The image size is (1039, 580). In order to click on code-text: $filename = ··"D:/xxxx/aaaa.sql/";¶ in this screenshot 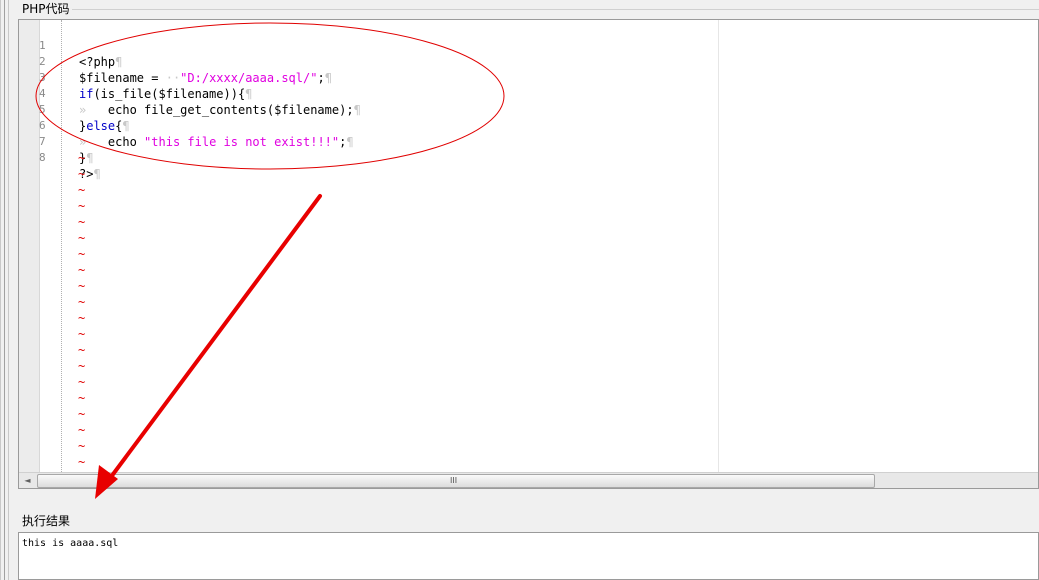, I will do `click(205, 78)`.